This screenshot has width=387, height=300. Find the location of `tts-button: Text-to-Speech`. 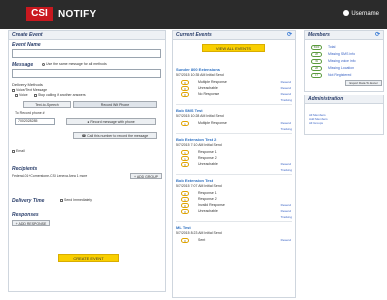

tts-button: Text-to-Speech is located at coordinates (47, 104).